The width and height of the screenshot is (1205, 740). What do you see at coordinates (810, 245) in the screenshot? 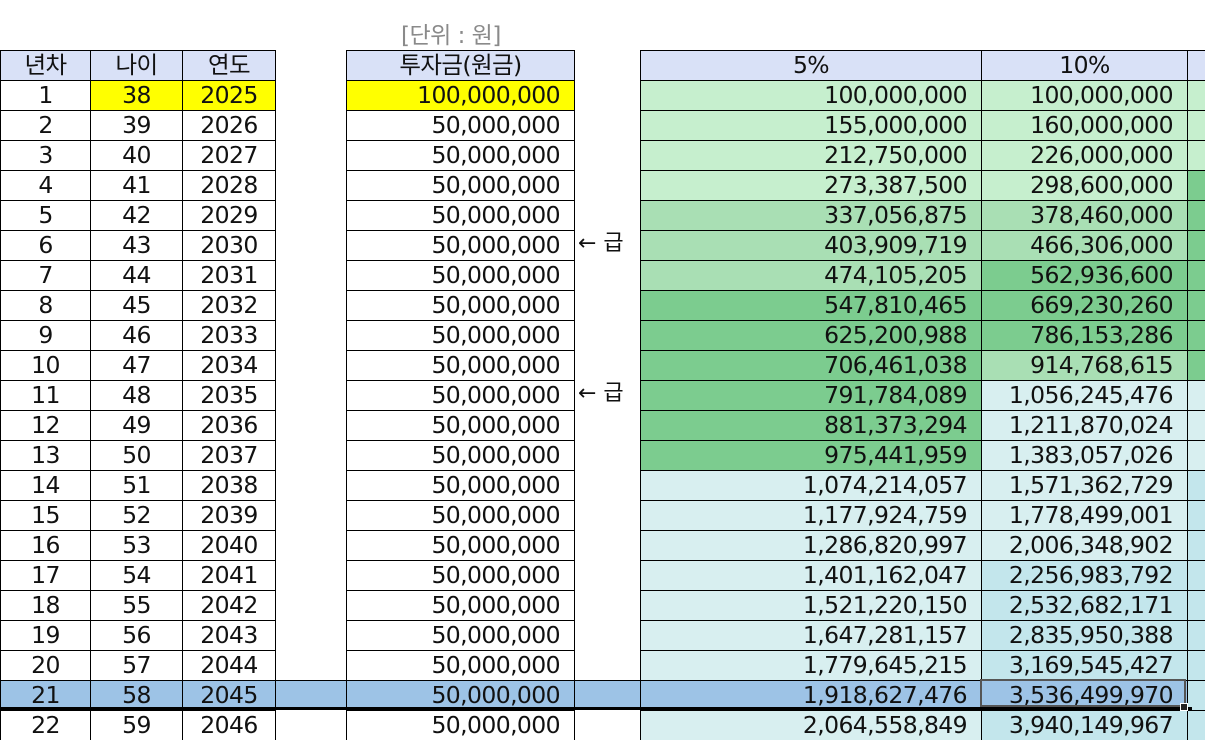
I see `cell-value-5pct: 403,909,719` at bounding box center [810, 245].